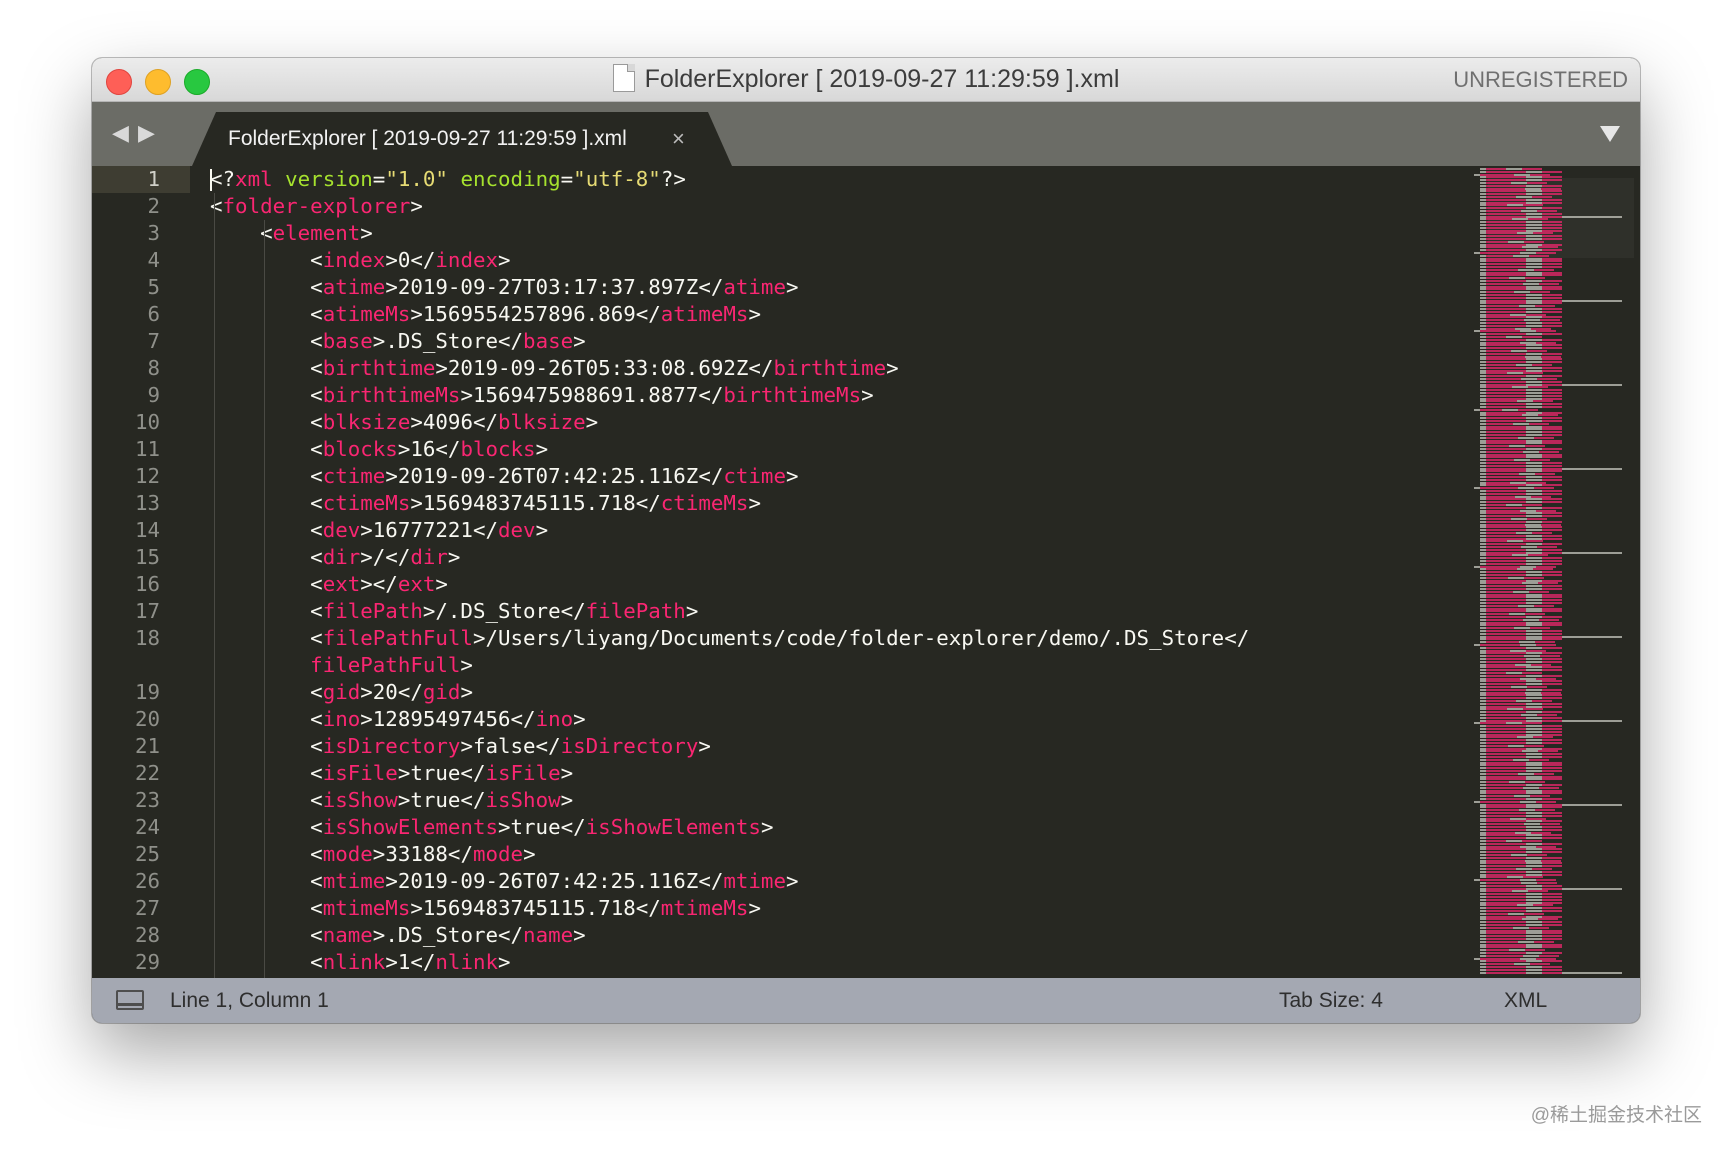 Image resolution: width=1732 pixels, height=1152 pixels. Describe the element at coordinates (835, 206) in the screenshot. I see `code-line: <folder-explorer>` at that location.